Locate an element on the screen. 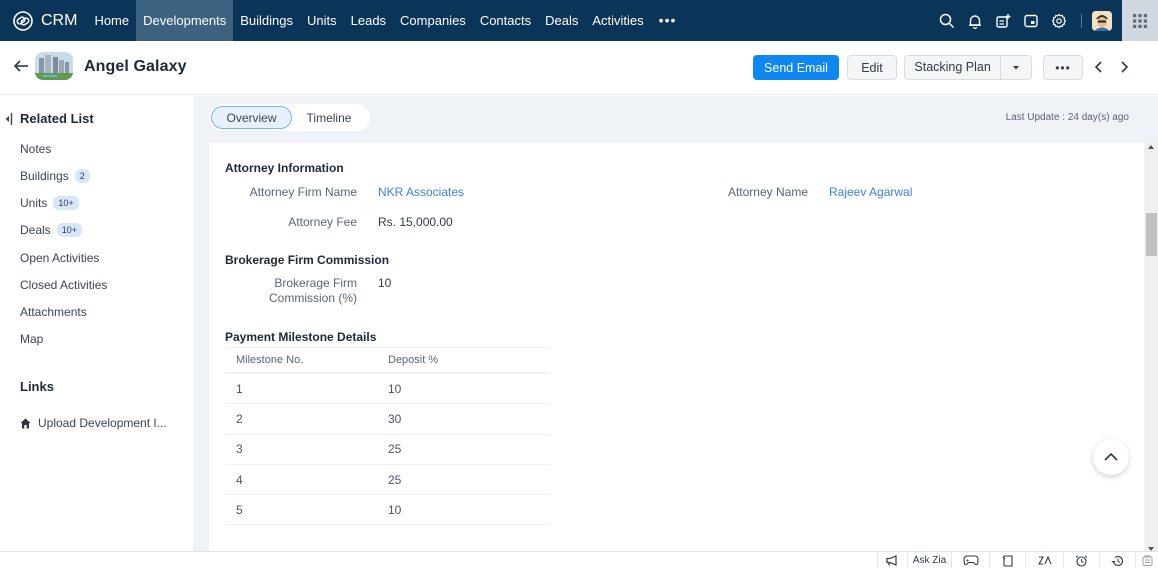  gamepad-icon is located at coordinates (970, 560).